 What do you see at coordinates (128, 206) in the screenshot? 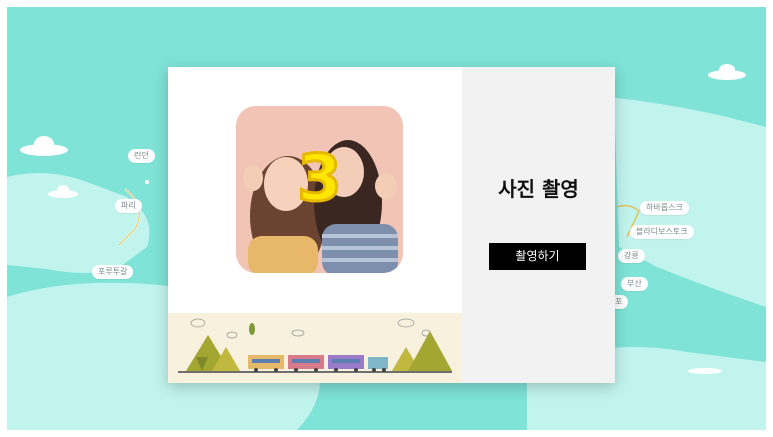
I see `city-label: 파리` at bounding box center [128, 206].